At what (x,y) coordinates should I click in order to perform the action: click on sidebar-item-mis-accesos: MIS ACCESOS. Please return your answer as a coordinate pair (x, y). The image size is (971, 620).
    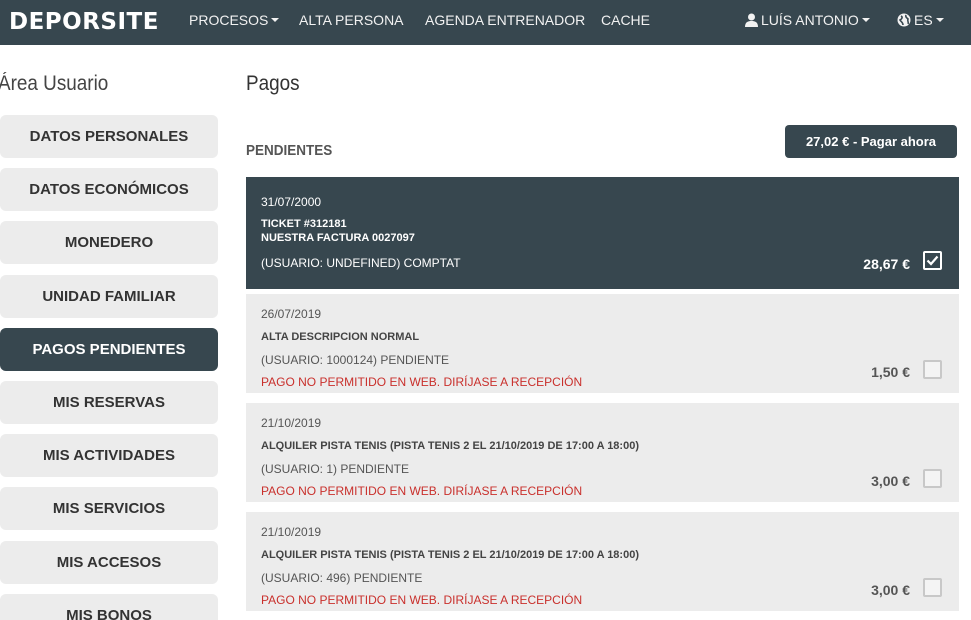
    Looking at the image, I should click on (109, 562).